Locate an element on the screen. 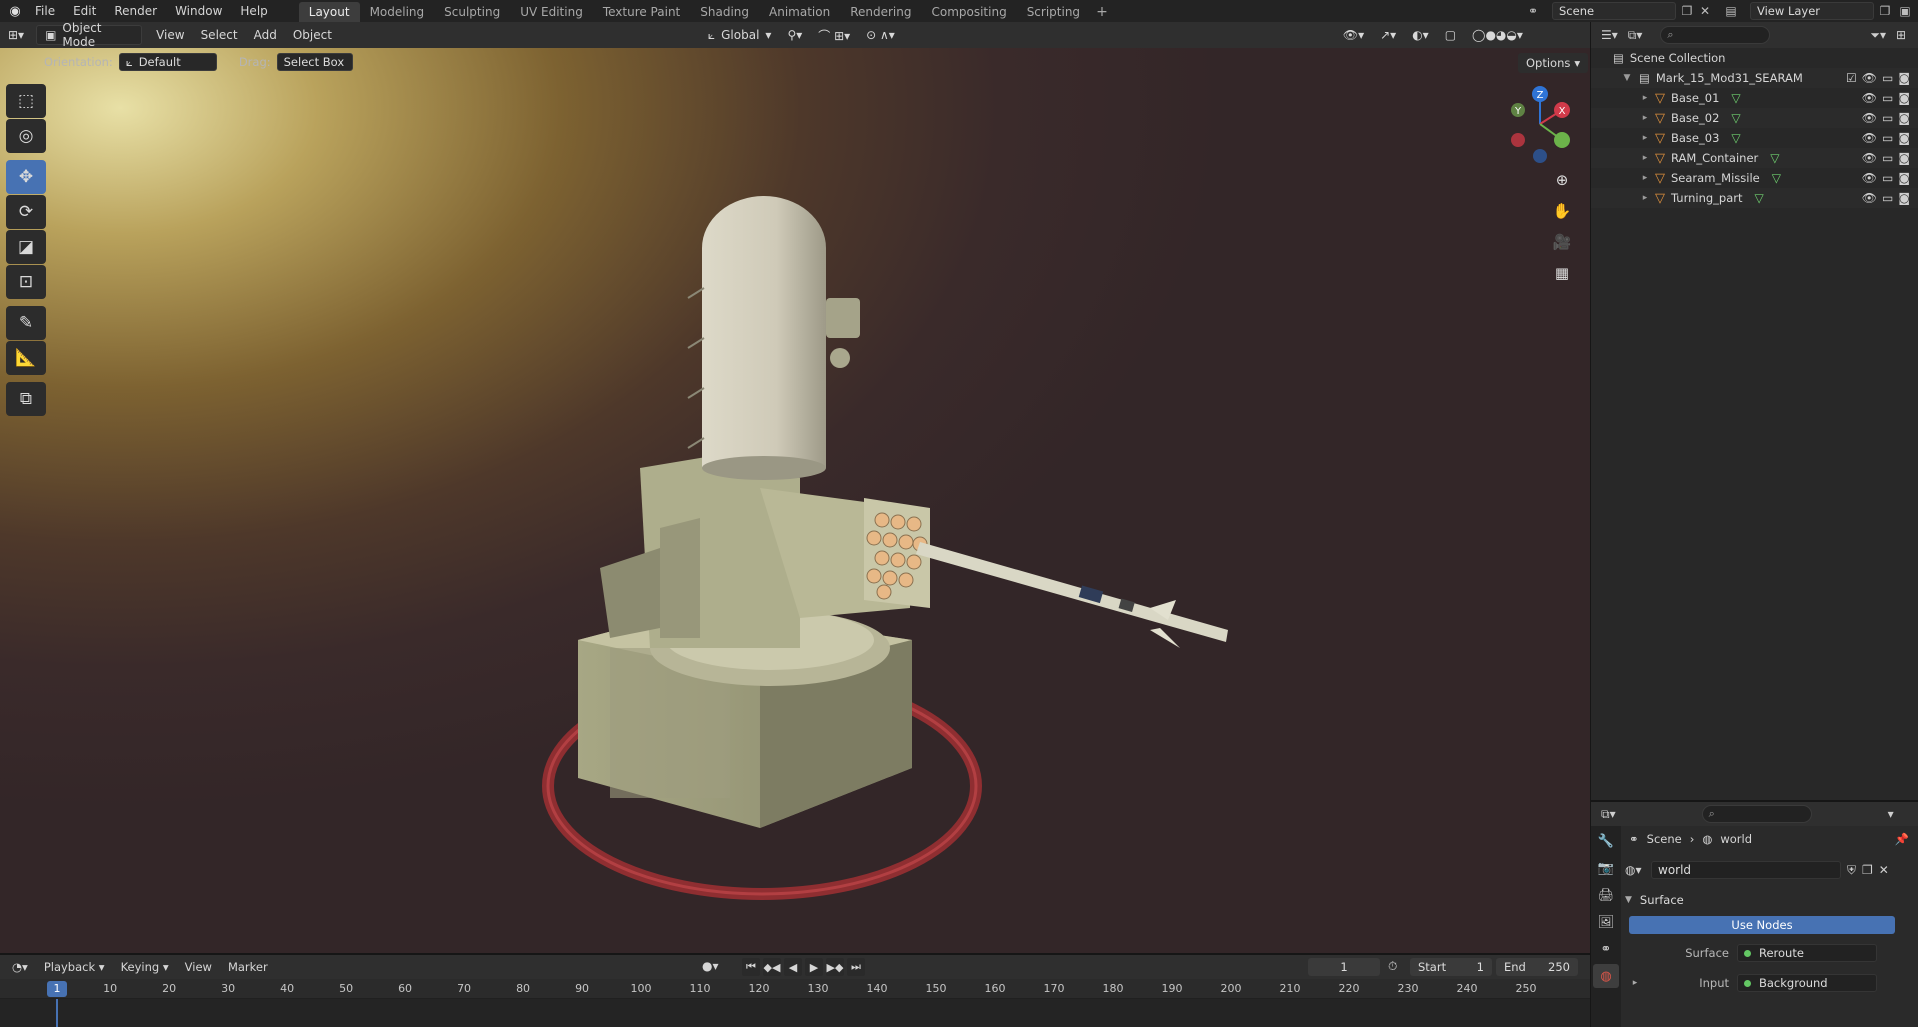  playhead-frame-indicator: 1 is located at coordinates (57, 989).